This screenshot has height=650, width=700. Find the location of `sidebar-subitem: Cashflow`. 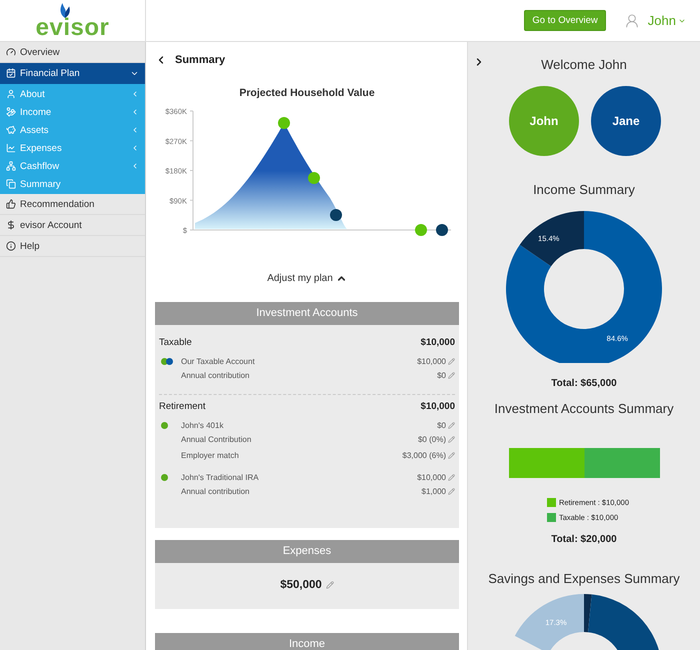

sidebar-subitem: Cashflow is located at coordinates (72, 166).